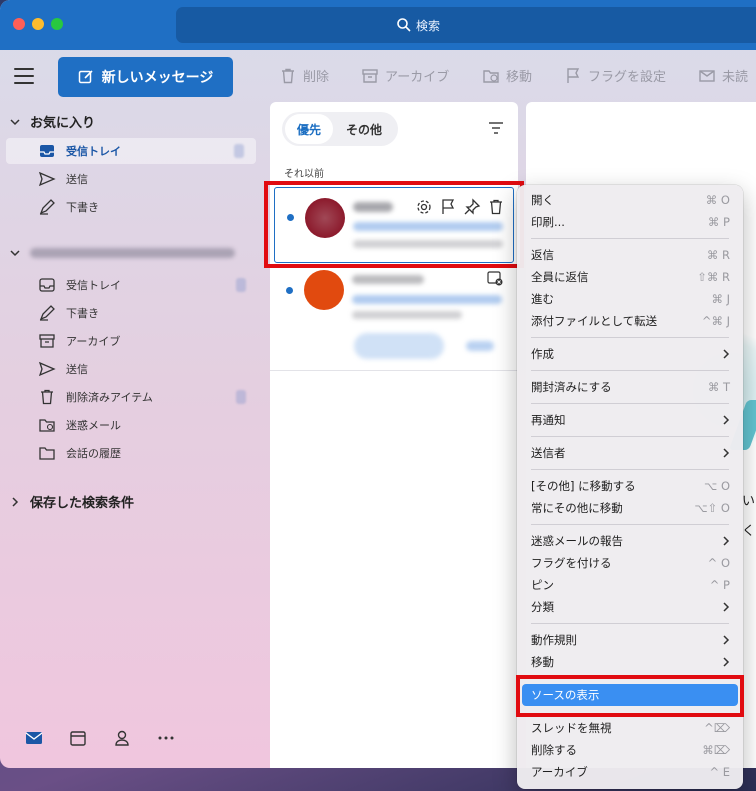  Describe the element at coordinates (630, 728) in the screenshot. I see `menu-item-ignore-thread: スレッドを無視 ^⌦` at that location.